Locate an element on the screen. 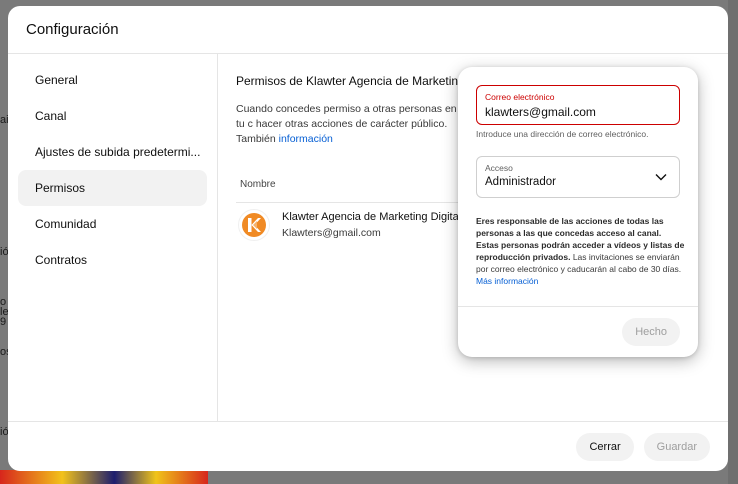 The height and width of the screenshot is (484, 738). column-header-name: Nombre is located at coordinates (347, 191).